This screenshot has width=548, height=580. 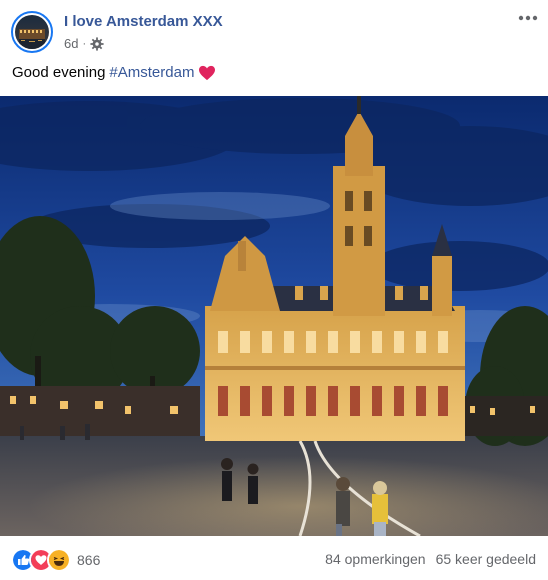 I want to click on reactions-summary: 866, so click(x=55, y=560).